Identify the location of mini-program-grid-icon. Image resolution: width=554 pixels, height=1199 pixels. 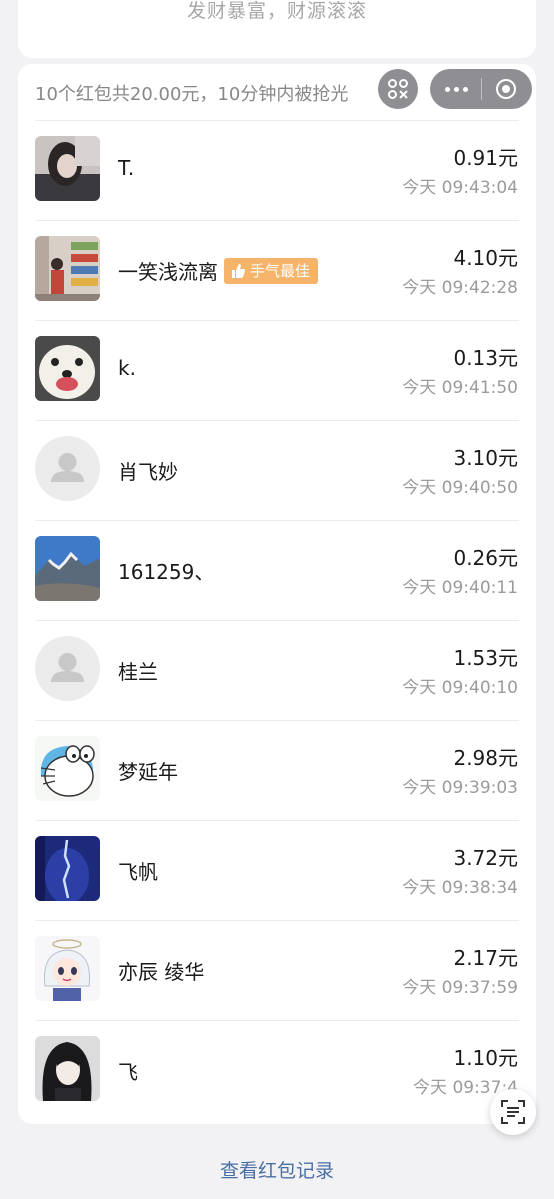
(398, 89).